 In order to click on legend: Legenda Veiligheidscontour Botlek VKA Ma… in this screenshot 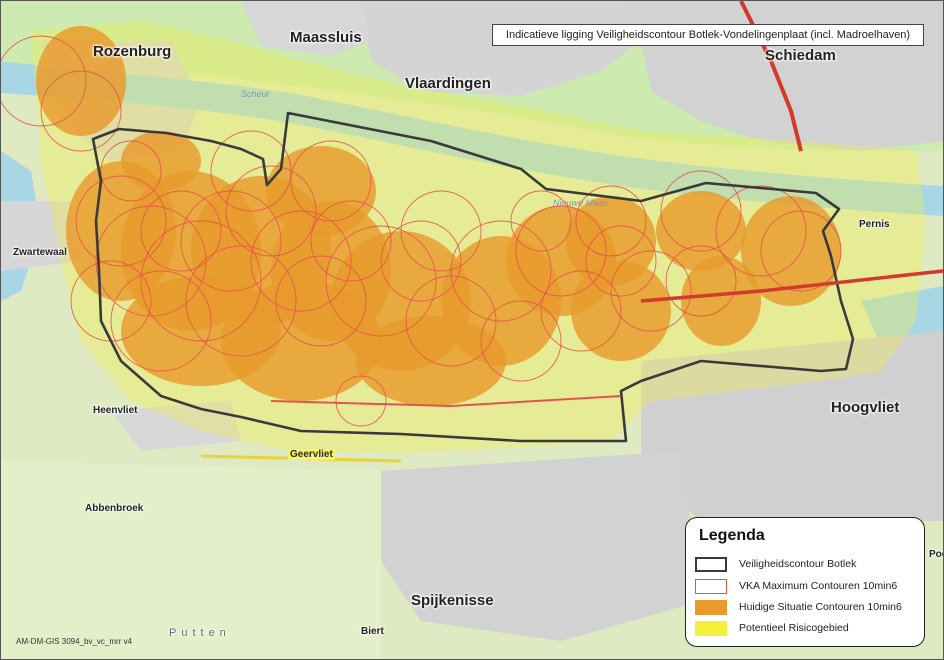, I will do `click(805, 582)`.